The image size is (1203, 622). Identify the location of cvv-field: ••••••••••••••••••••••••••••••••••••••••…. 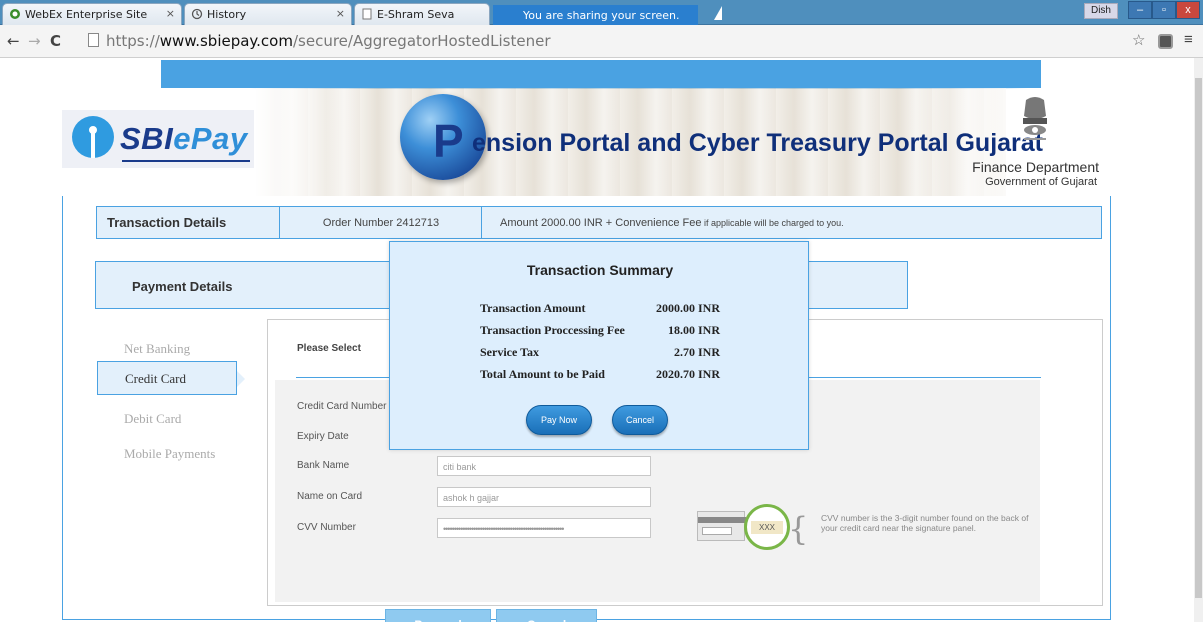
(544, 528).